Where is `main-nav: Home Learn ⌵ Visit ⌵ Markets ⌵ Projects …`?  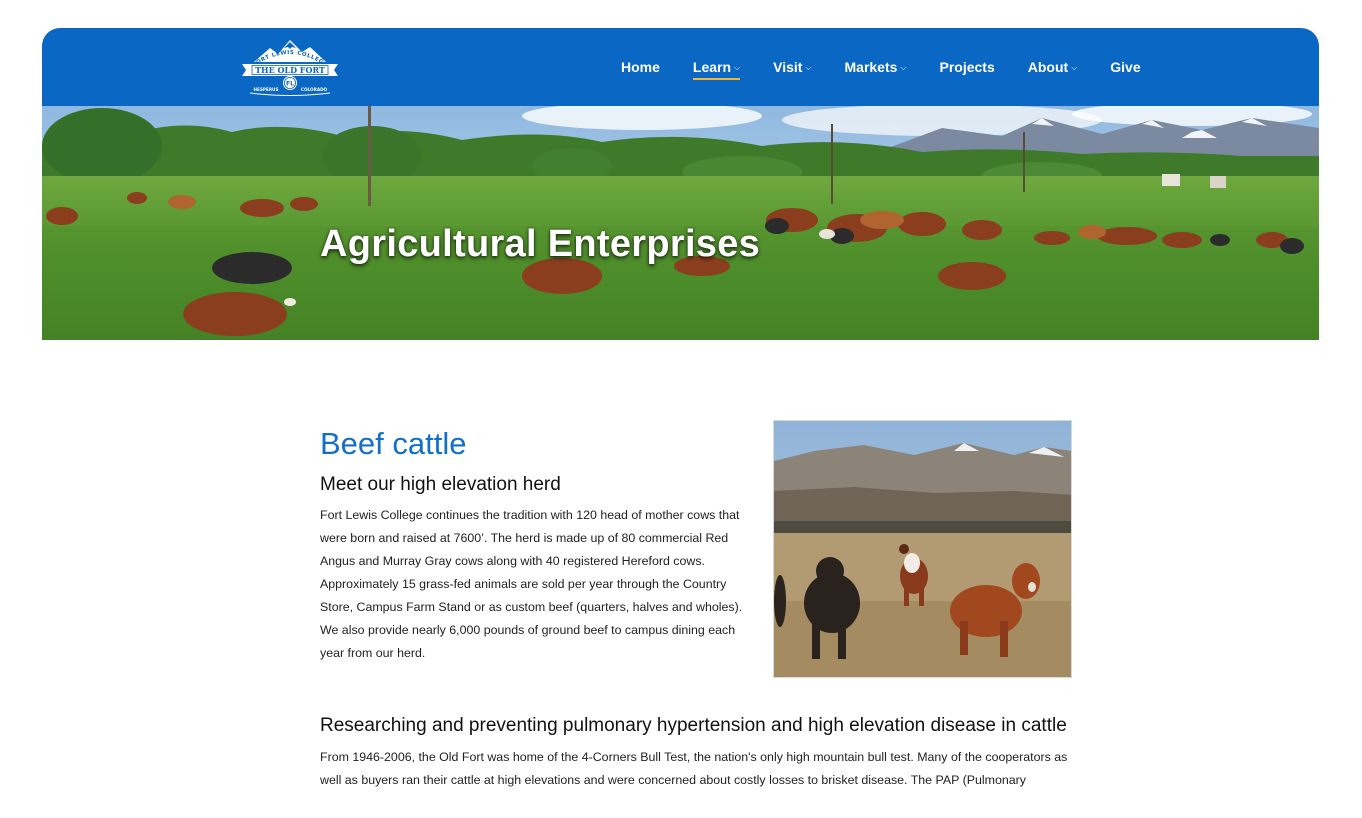
main-nav: Home Learn ⌵ Visit ⌵ Markets ⌵ Projects … is located at coordinates (881, 67).